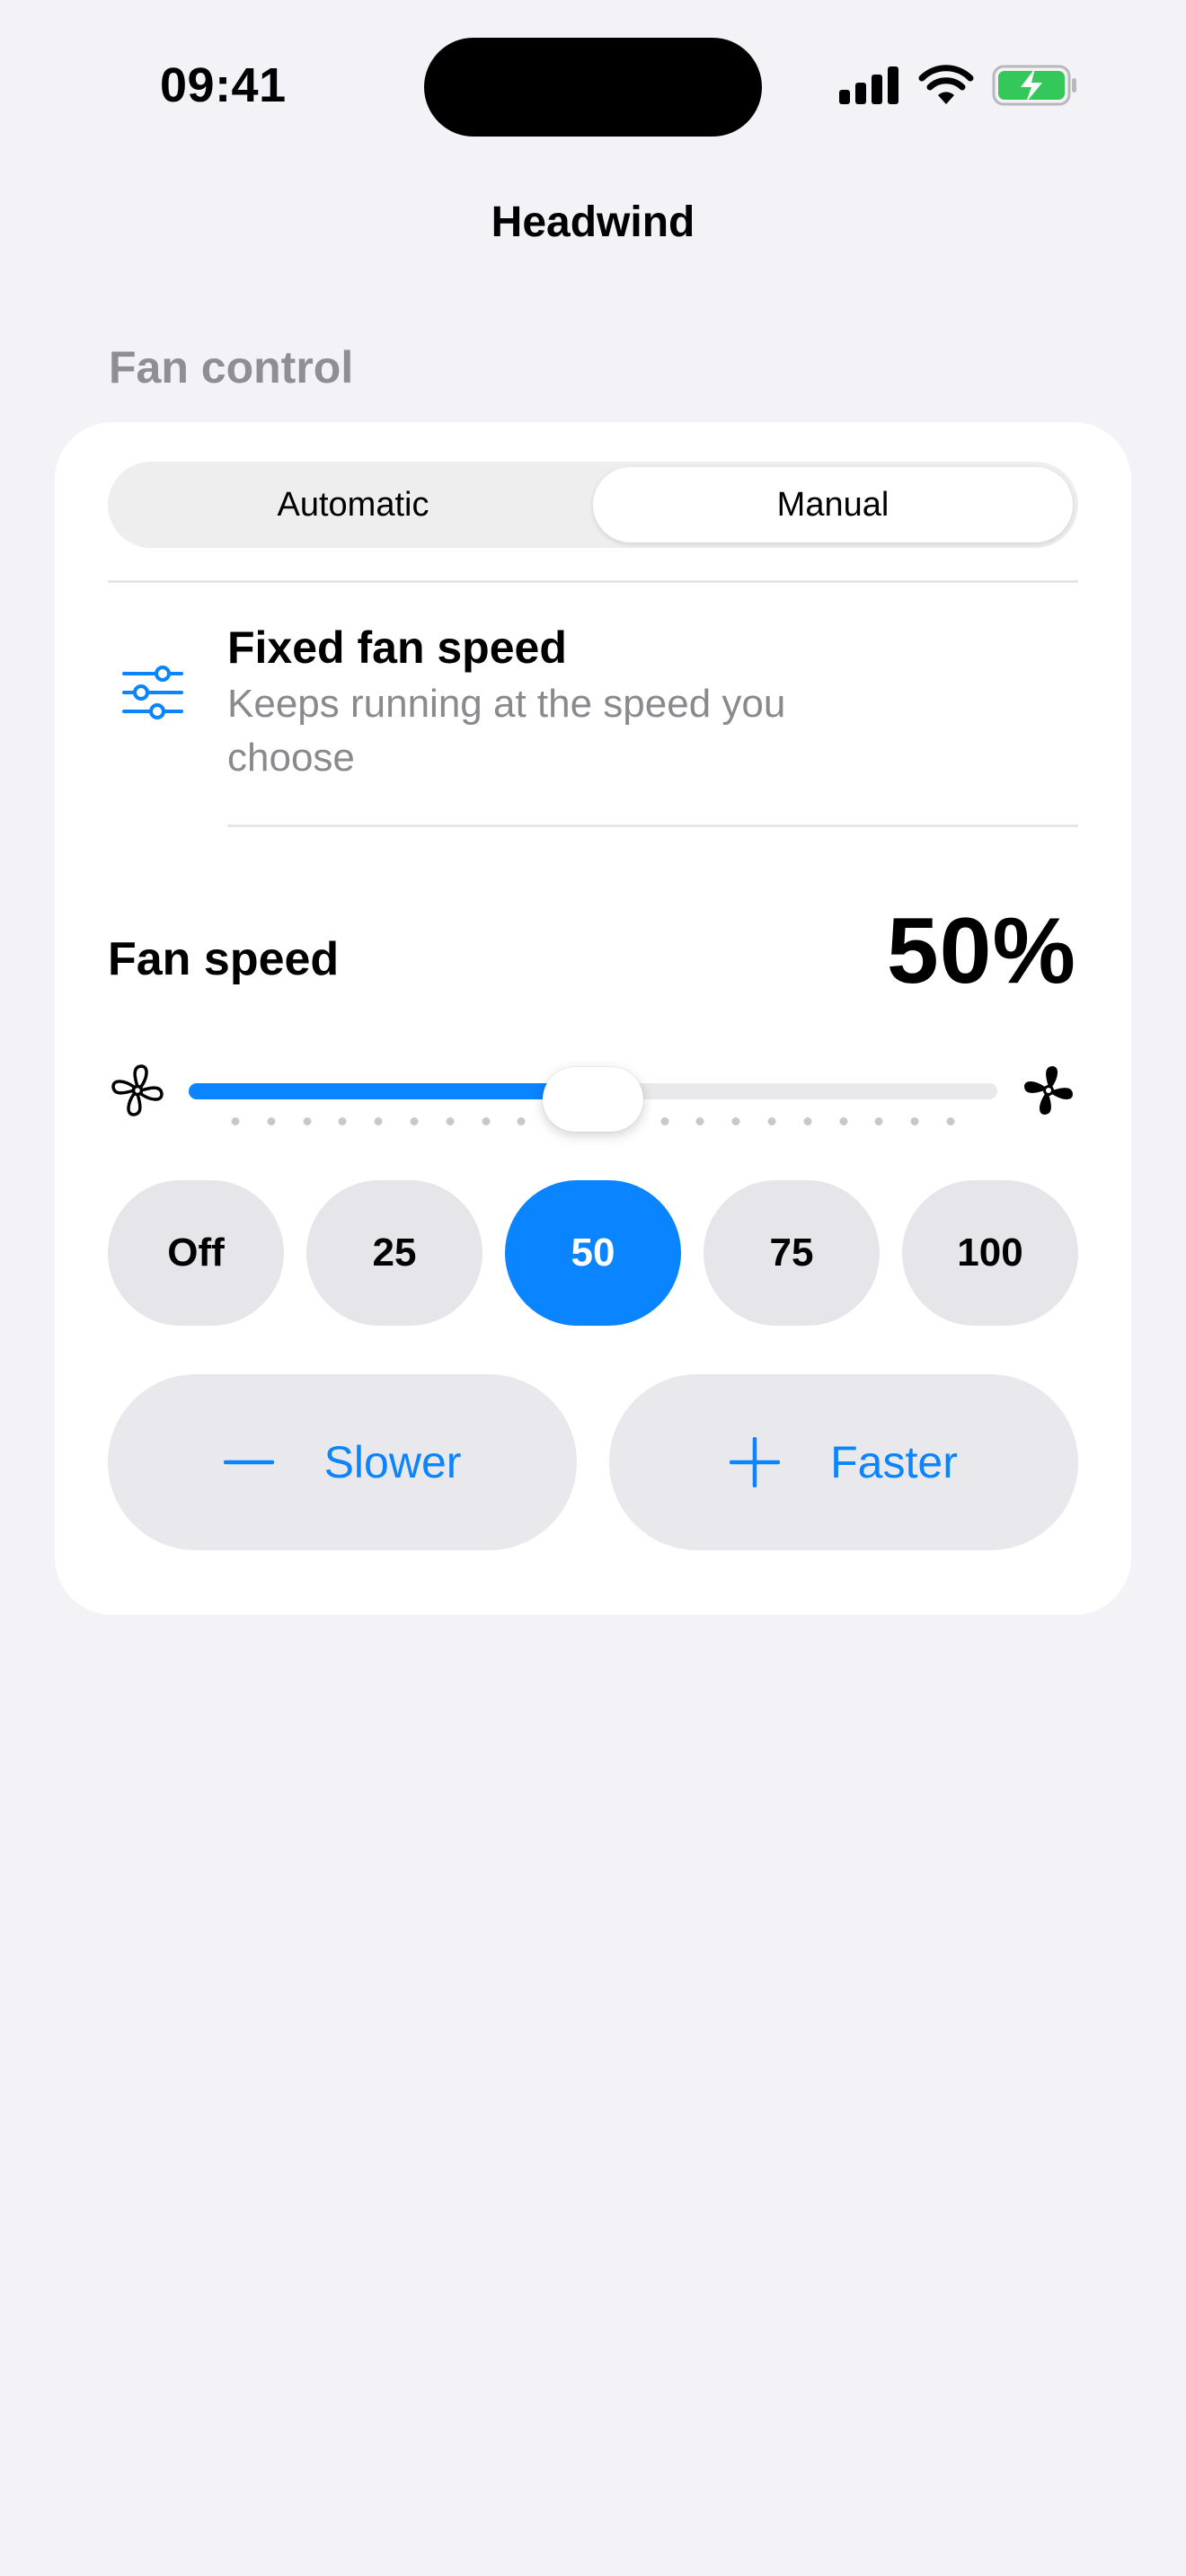 The height and width of the screenshot is (2576, 1186). I want to click on divider, so click(652, 826).